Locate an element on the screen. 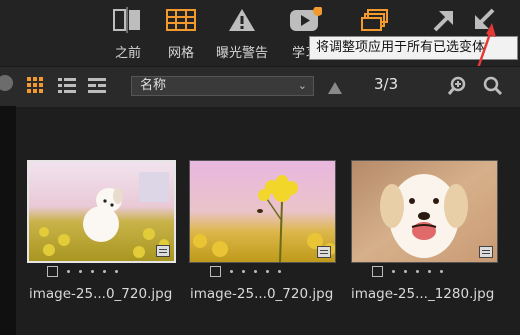 The height and width of the screenshot is (335, 520). search-icon is located at coordinates (493, 88).